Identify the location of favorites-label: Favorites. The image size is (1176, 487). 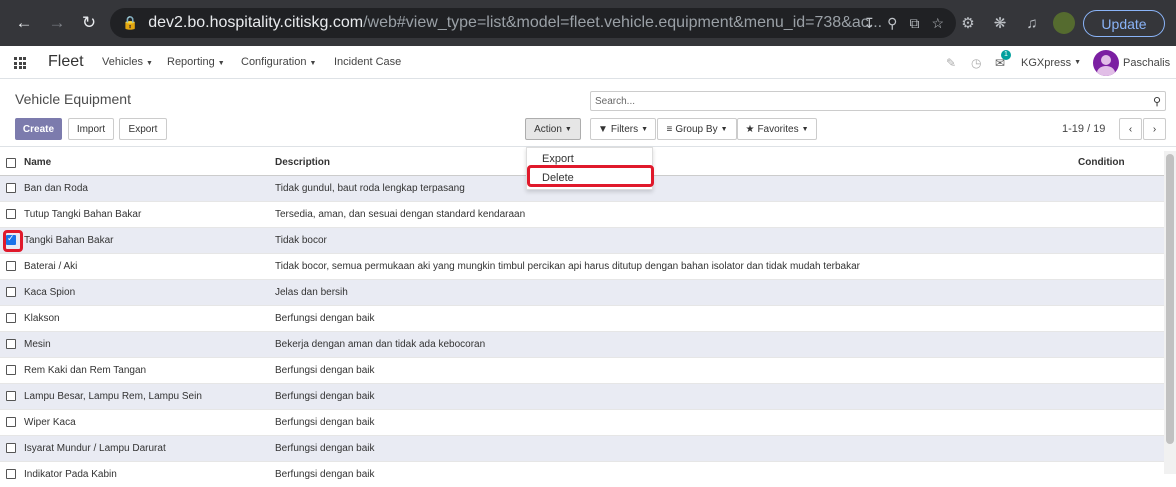
(778, 129).